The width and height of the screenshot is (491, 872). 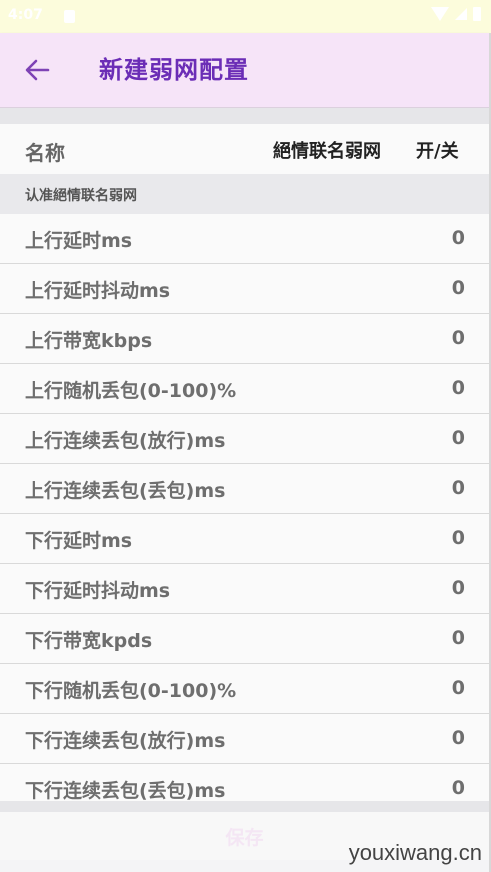 I want to click on list-item: 上行随机丢包(0-100)%, so click(x=244, y=389).